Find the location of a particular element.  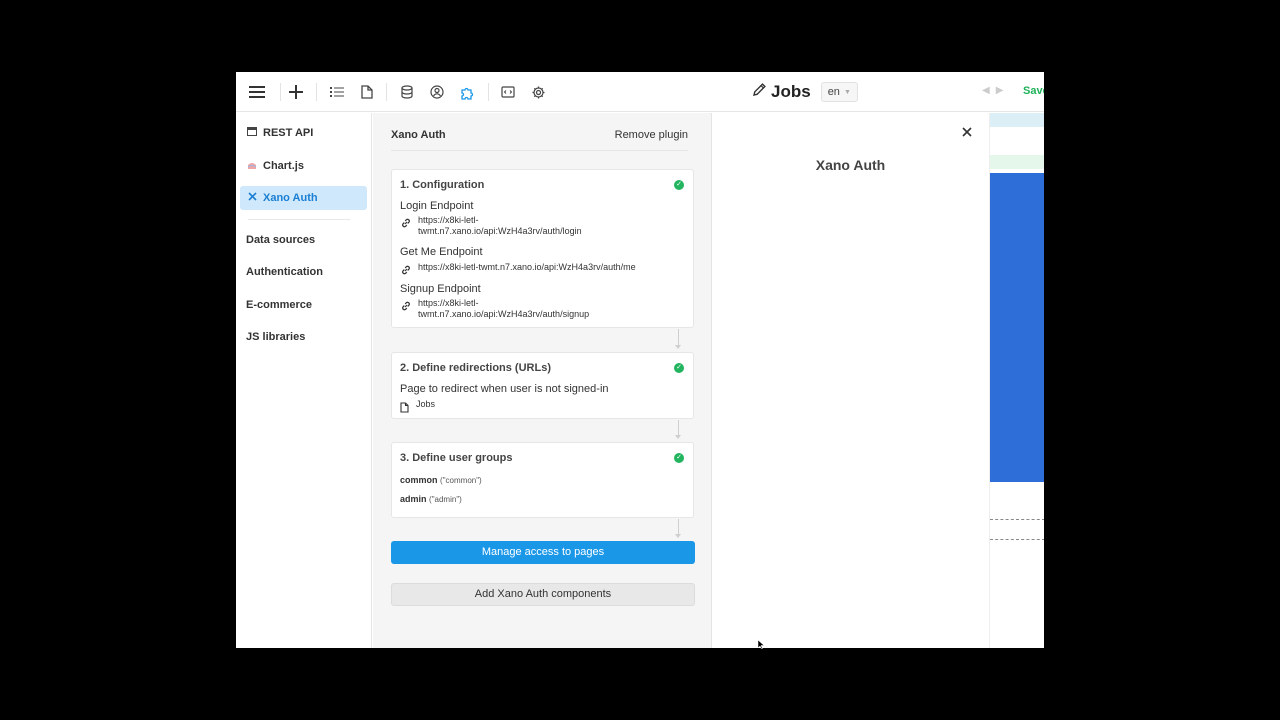

panel-header: Xano Auth Remove plugin is located at coordinates (539, 140).